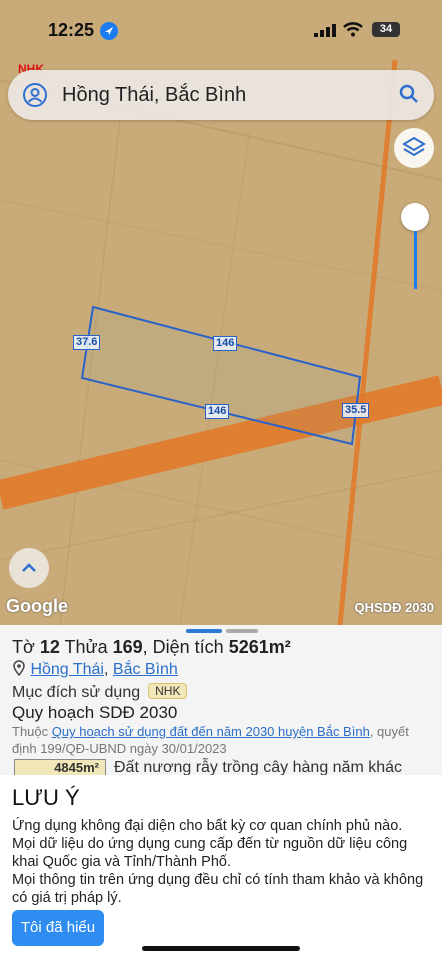 This screenshot has height=960, width=442. I want to click on chevron-up-icon, so click(29, 567).